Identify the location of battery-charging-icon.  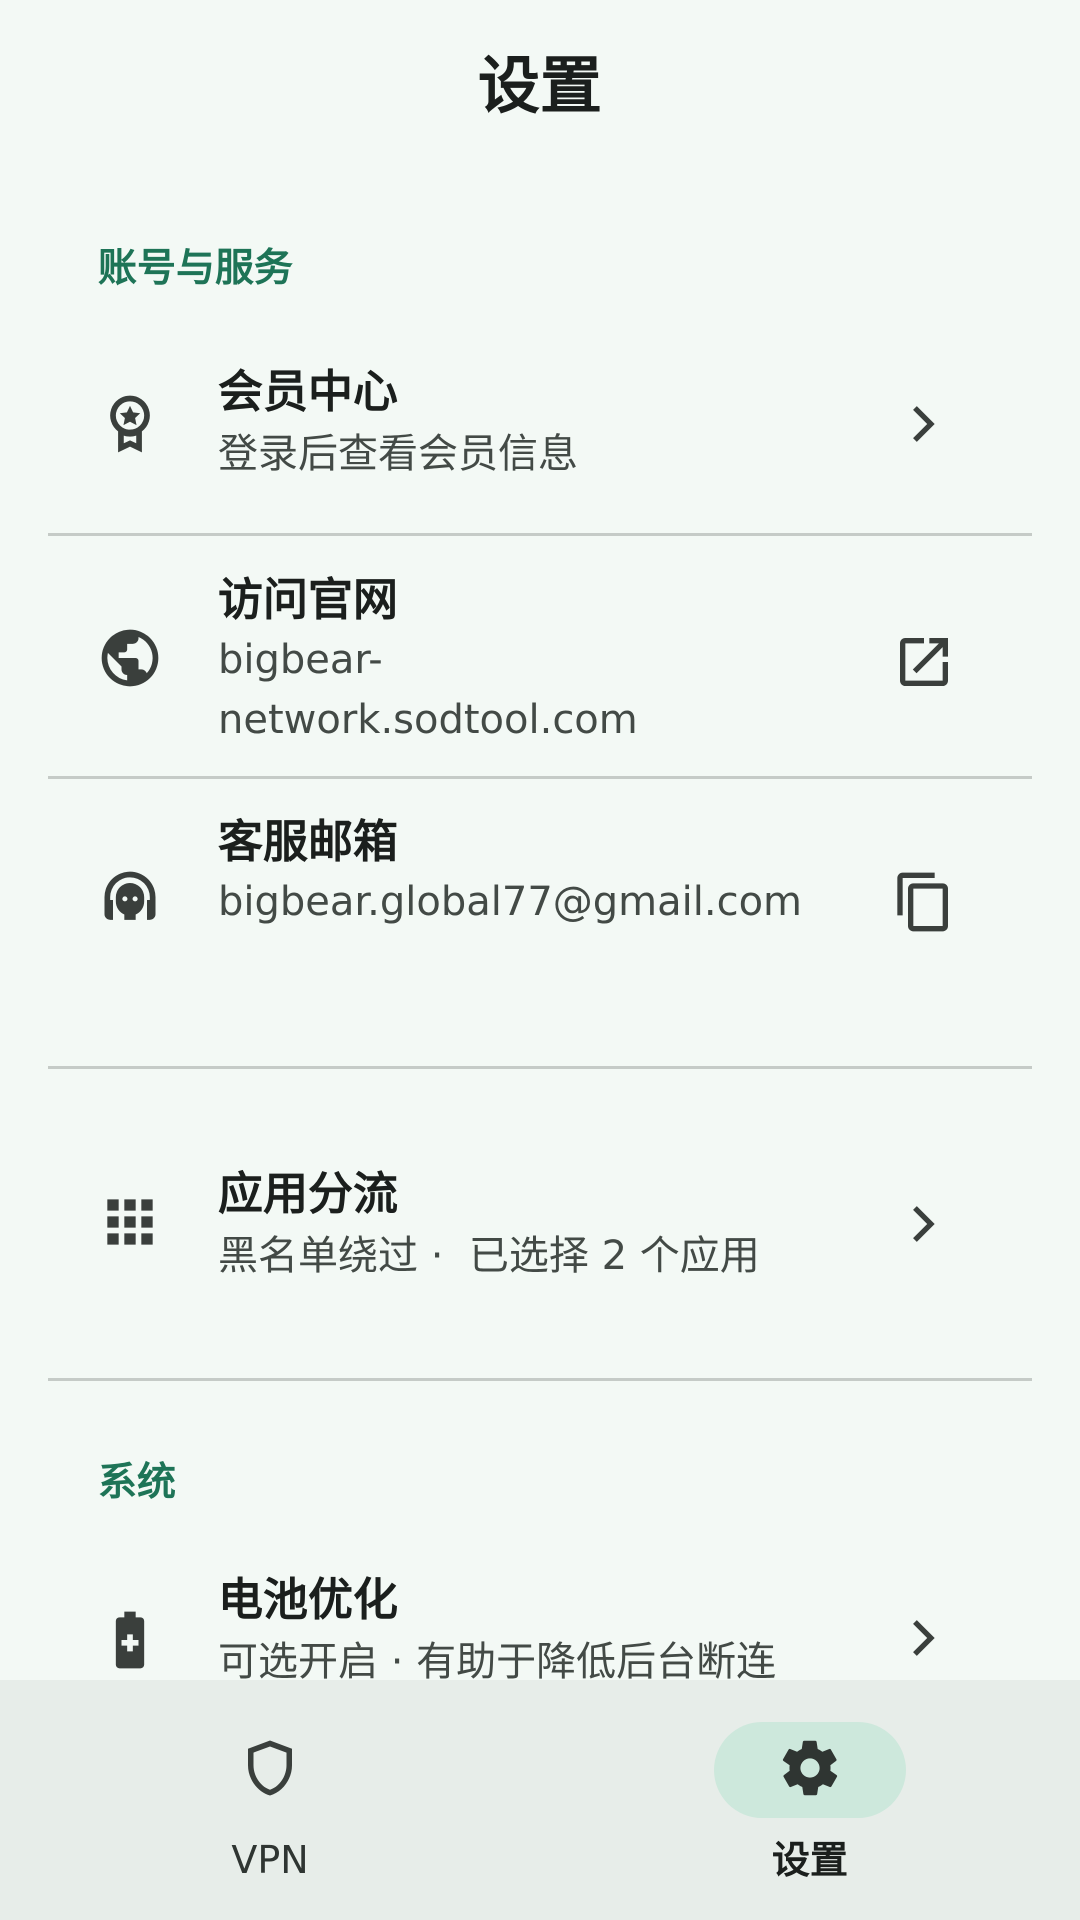
(130, 1640).